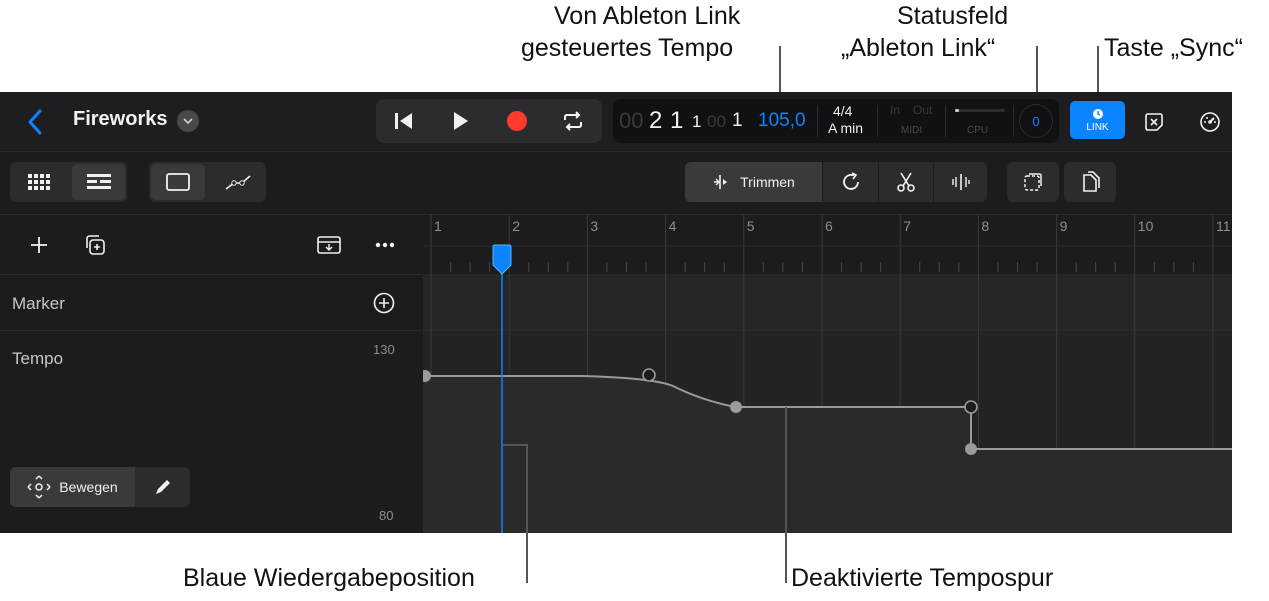 This screenshot has width=1269, height=601. I want to click on scissors-icon, so click(906, 182).